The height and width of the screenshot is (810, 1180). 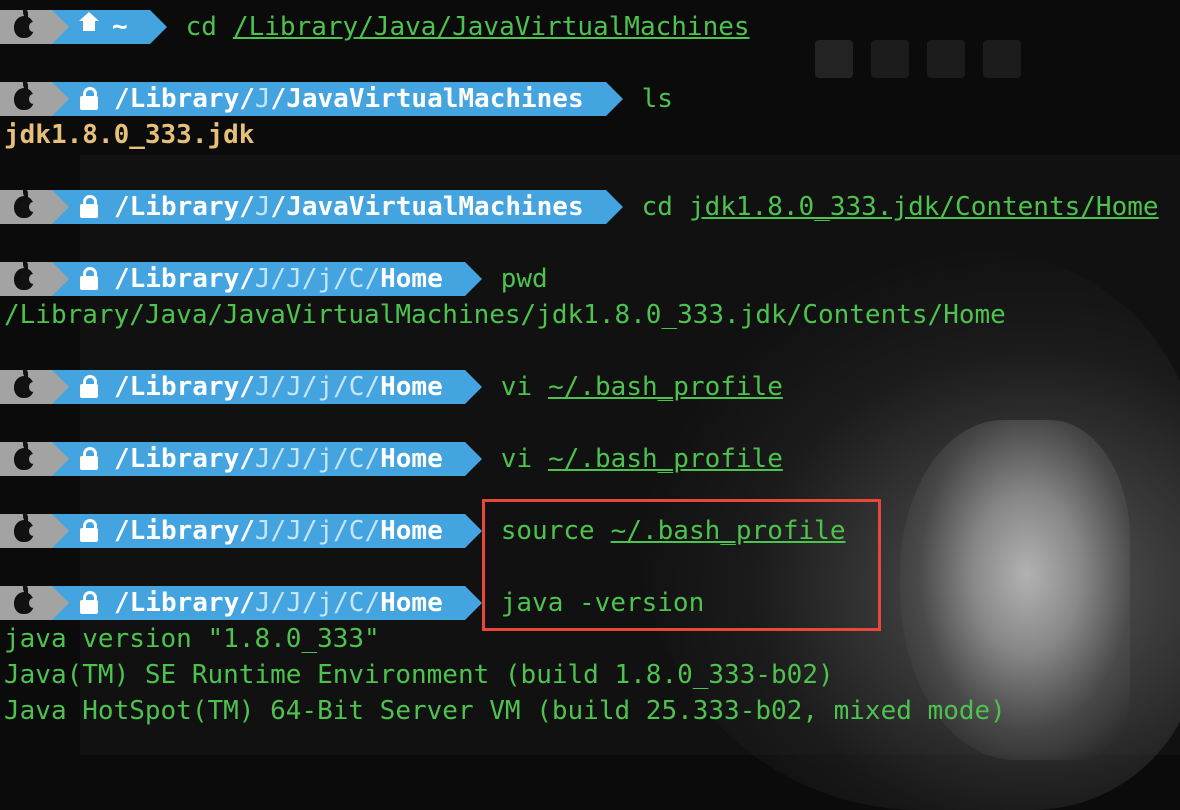 I want to click on prompt-line: /Library/J/JavaVirtualMachines ls, so click(x=336, y=99).